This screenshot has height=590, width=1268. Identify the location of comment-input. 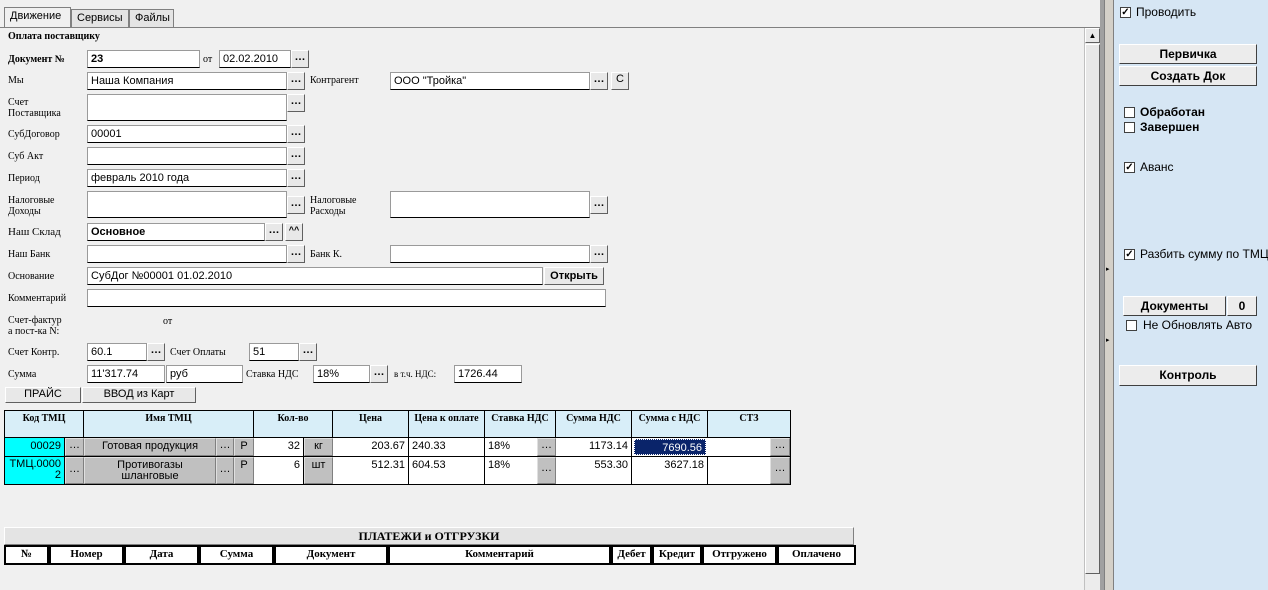
(346, 298).